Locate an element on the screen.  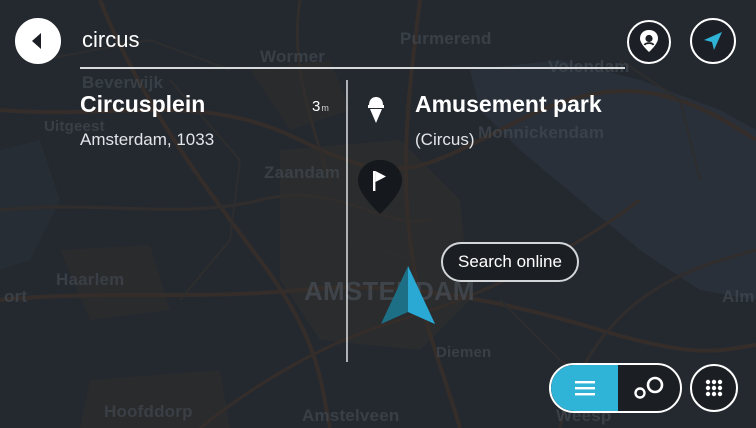
result-subtitle-circusplein: Amsterdam, 1033 is located at coordinates (147, 139).